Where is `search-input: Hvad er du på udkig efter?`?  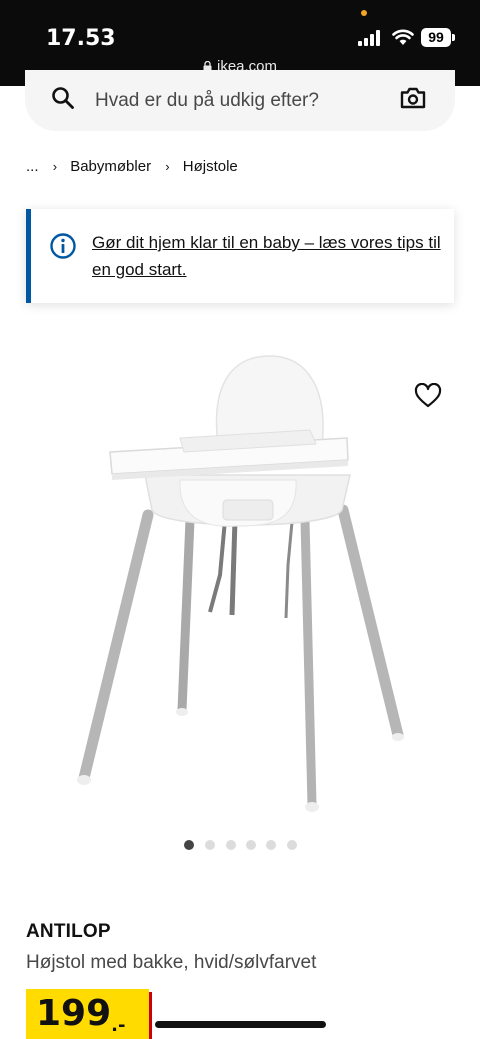 search-input: Hvad er du på udkig efter? is located at coordinates (207, 101).